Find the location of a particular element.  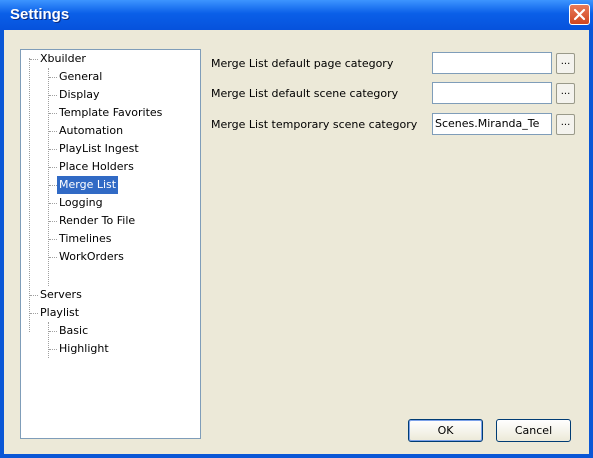

tree-item-basic: Basic is located at coordinates (73, 331).